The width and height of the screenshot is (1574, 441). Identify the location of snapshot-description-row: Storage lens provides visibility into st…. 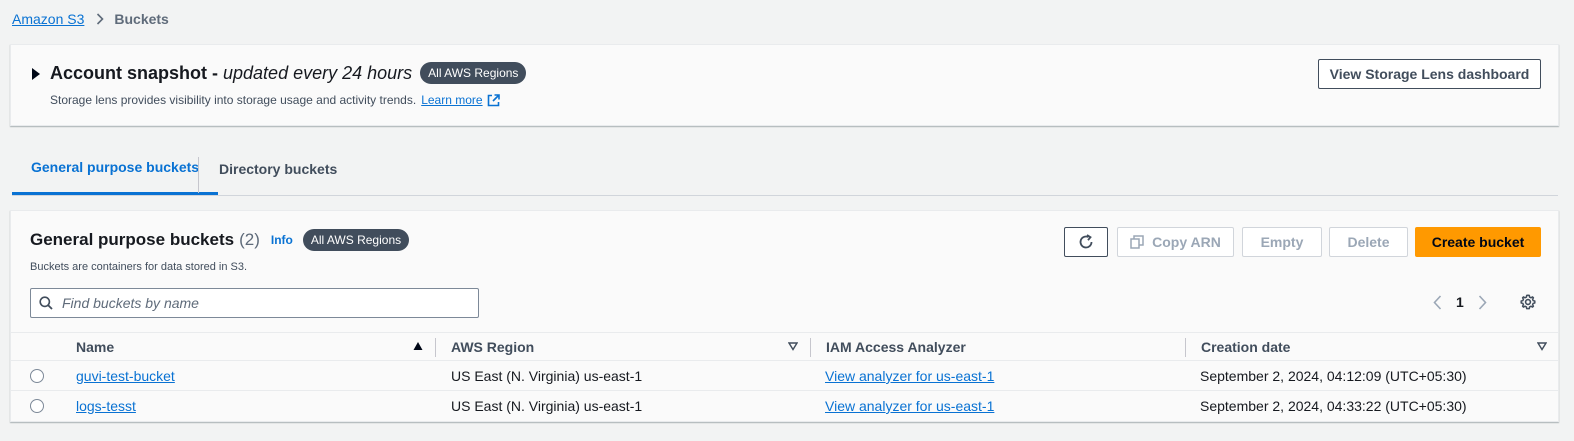
(275, 100).